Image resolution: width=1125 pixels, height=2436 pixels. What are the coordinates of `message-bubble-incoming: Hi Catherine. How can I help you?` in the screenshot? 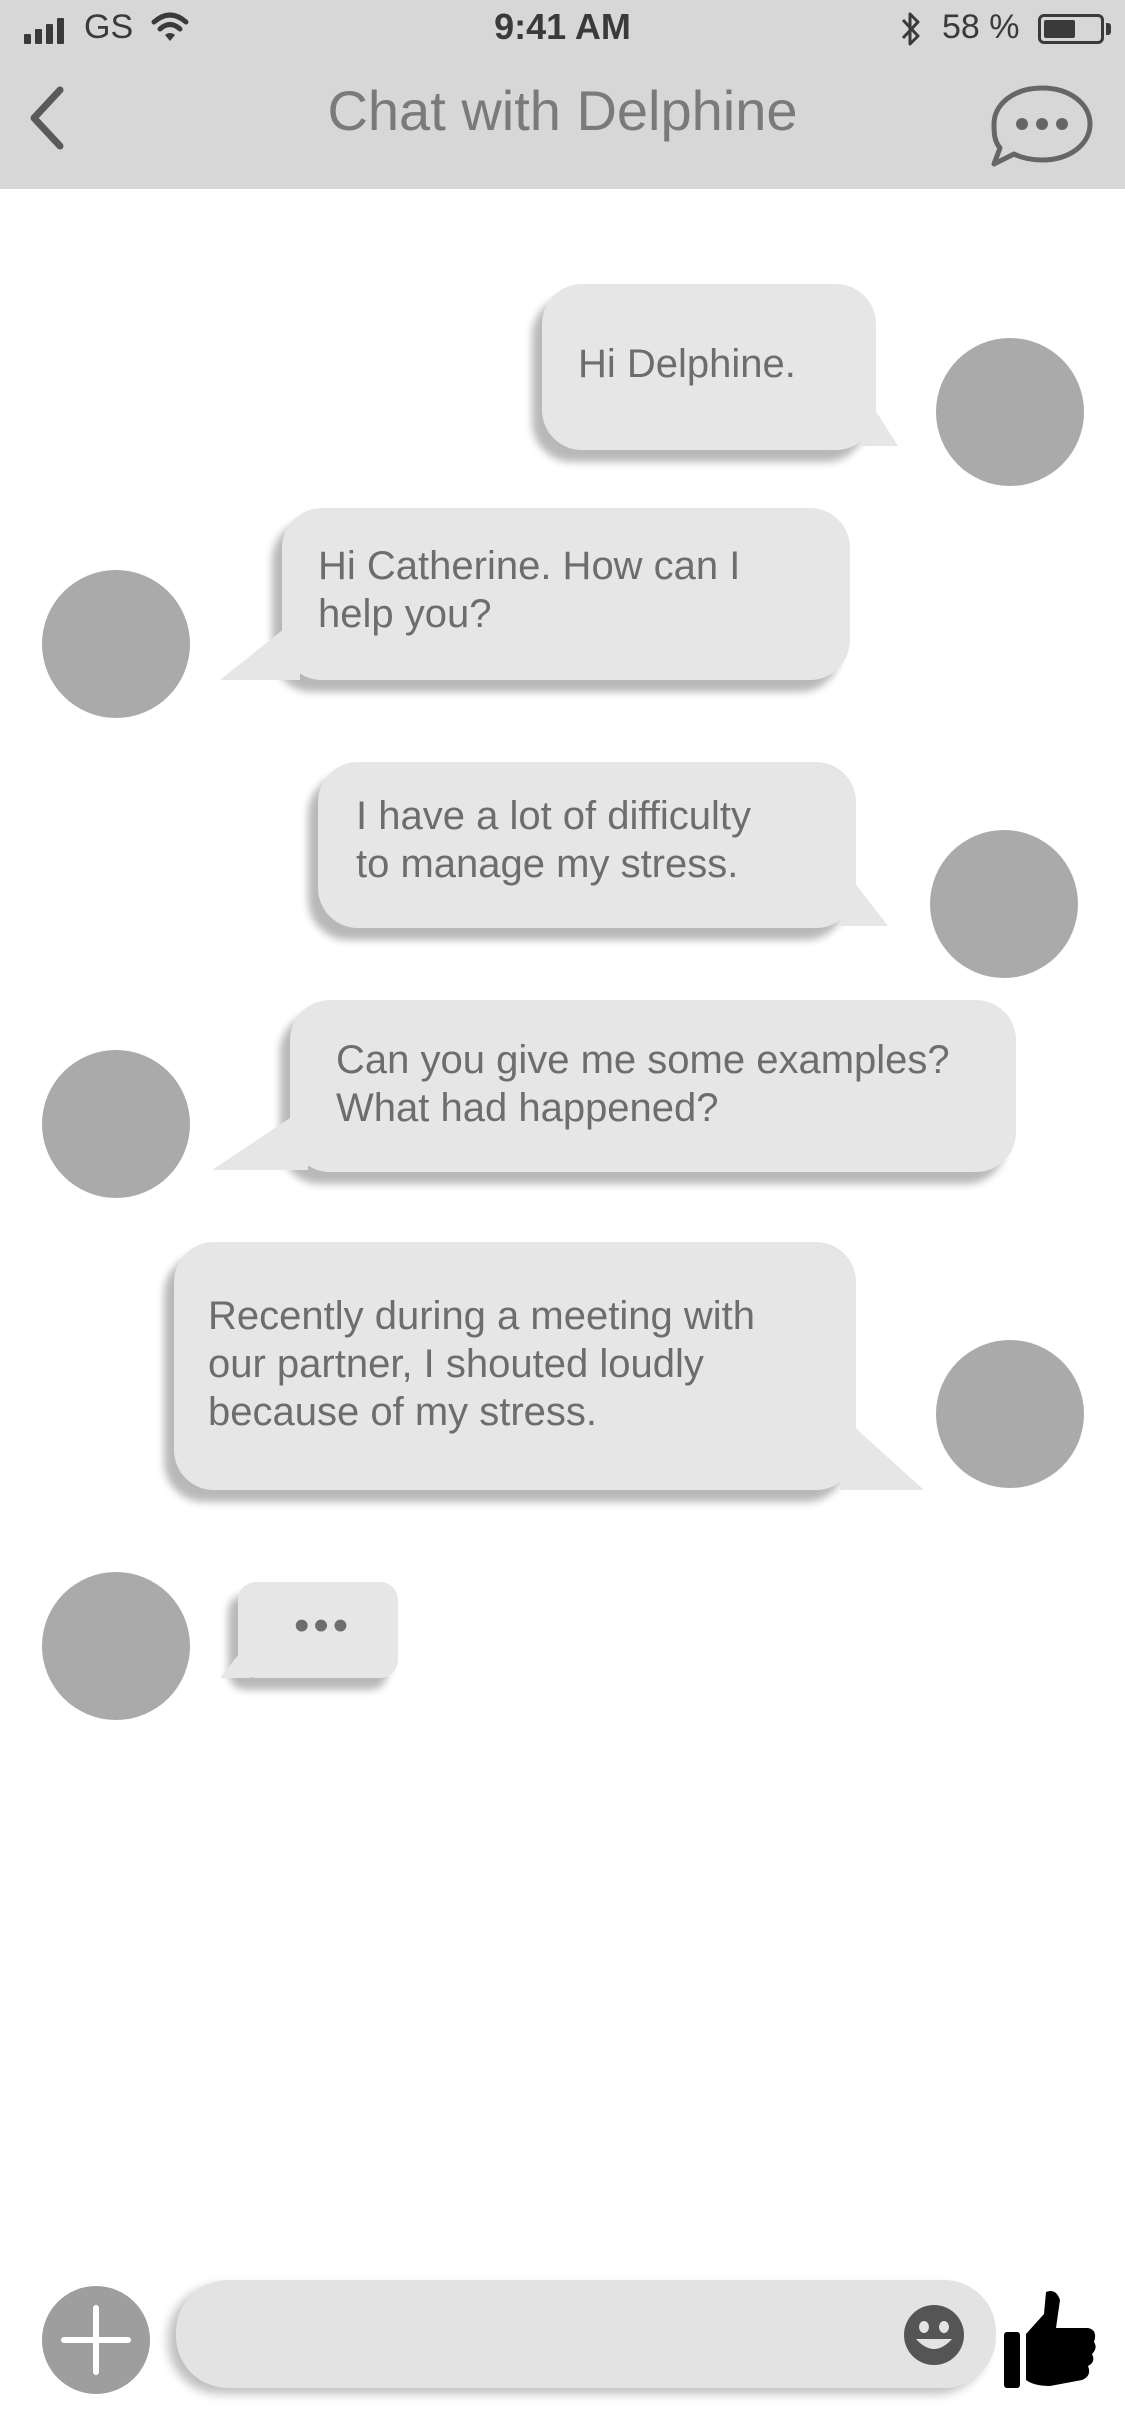 It's located at (566, 594).